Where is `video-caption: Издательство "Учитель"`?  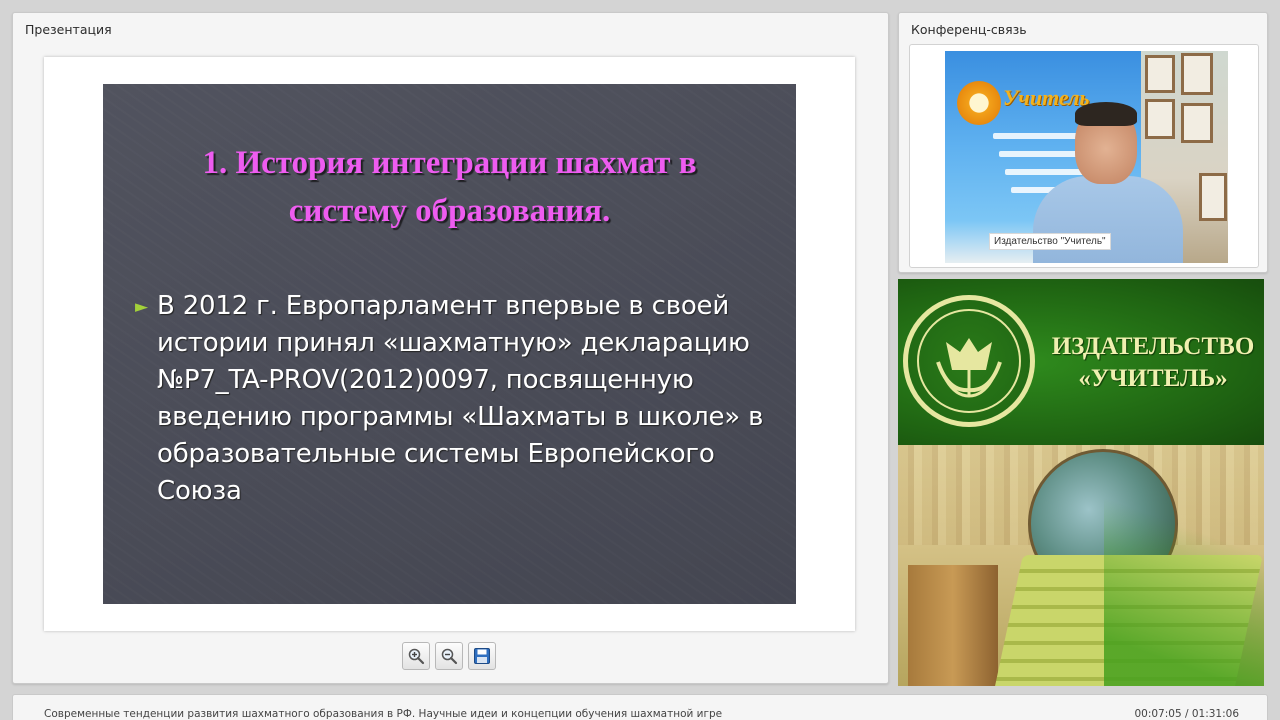 video-caption: Издательство "Учитель" is located at coordinates (1050, 241).